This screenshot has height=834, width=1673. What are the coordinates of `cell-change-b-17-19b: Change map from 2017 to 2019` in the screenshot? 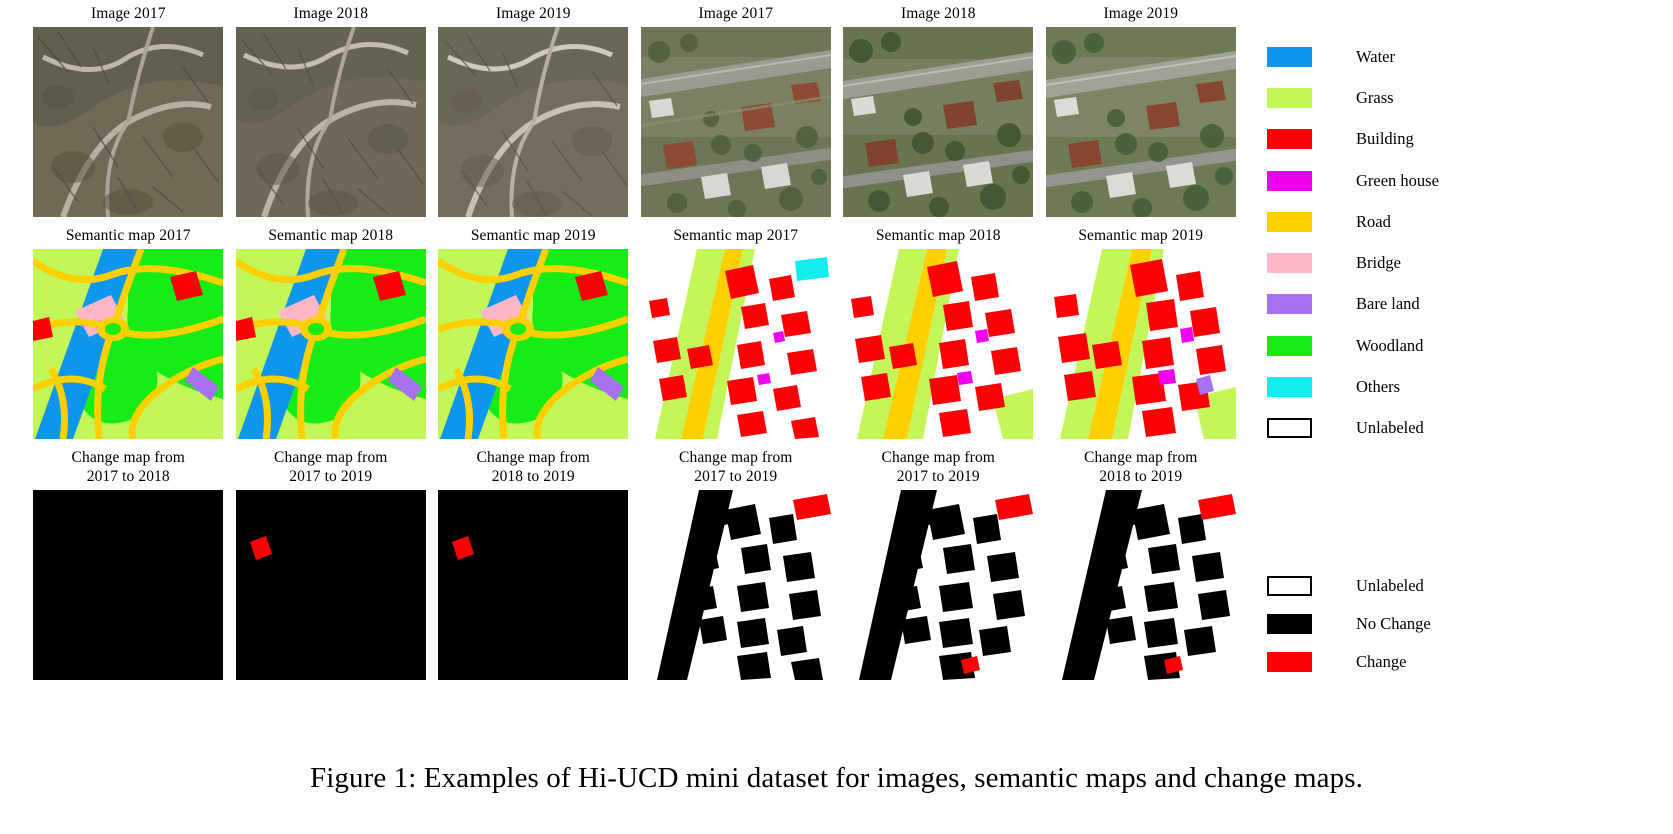 It's located at (938, 564).